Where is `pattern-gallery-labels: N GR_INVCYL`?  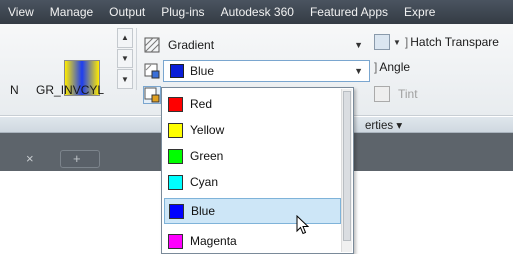 pattern-gallery-labels: N GR_INVCYL is located at coordinates (57, 90).